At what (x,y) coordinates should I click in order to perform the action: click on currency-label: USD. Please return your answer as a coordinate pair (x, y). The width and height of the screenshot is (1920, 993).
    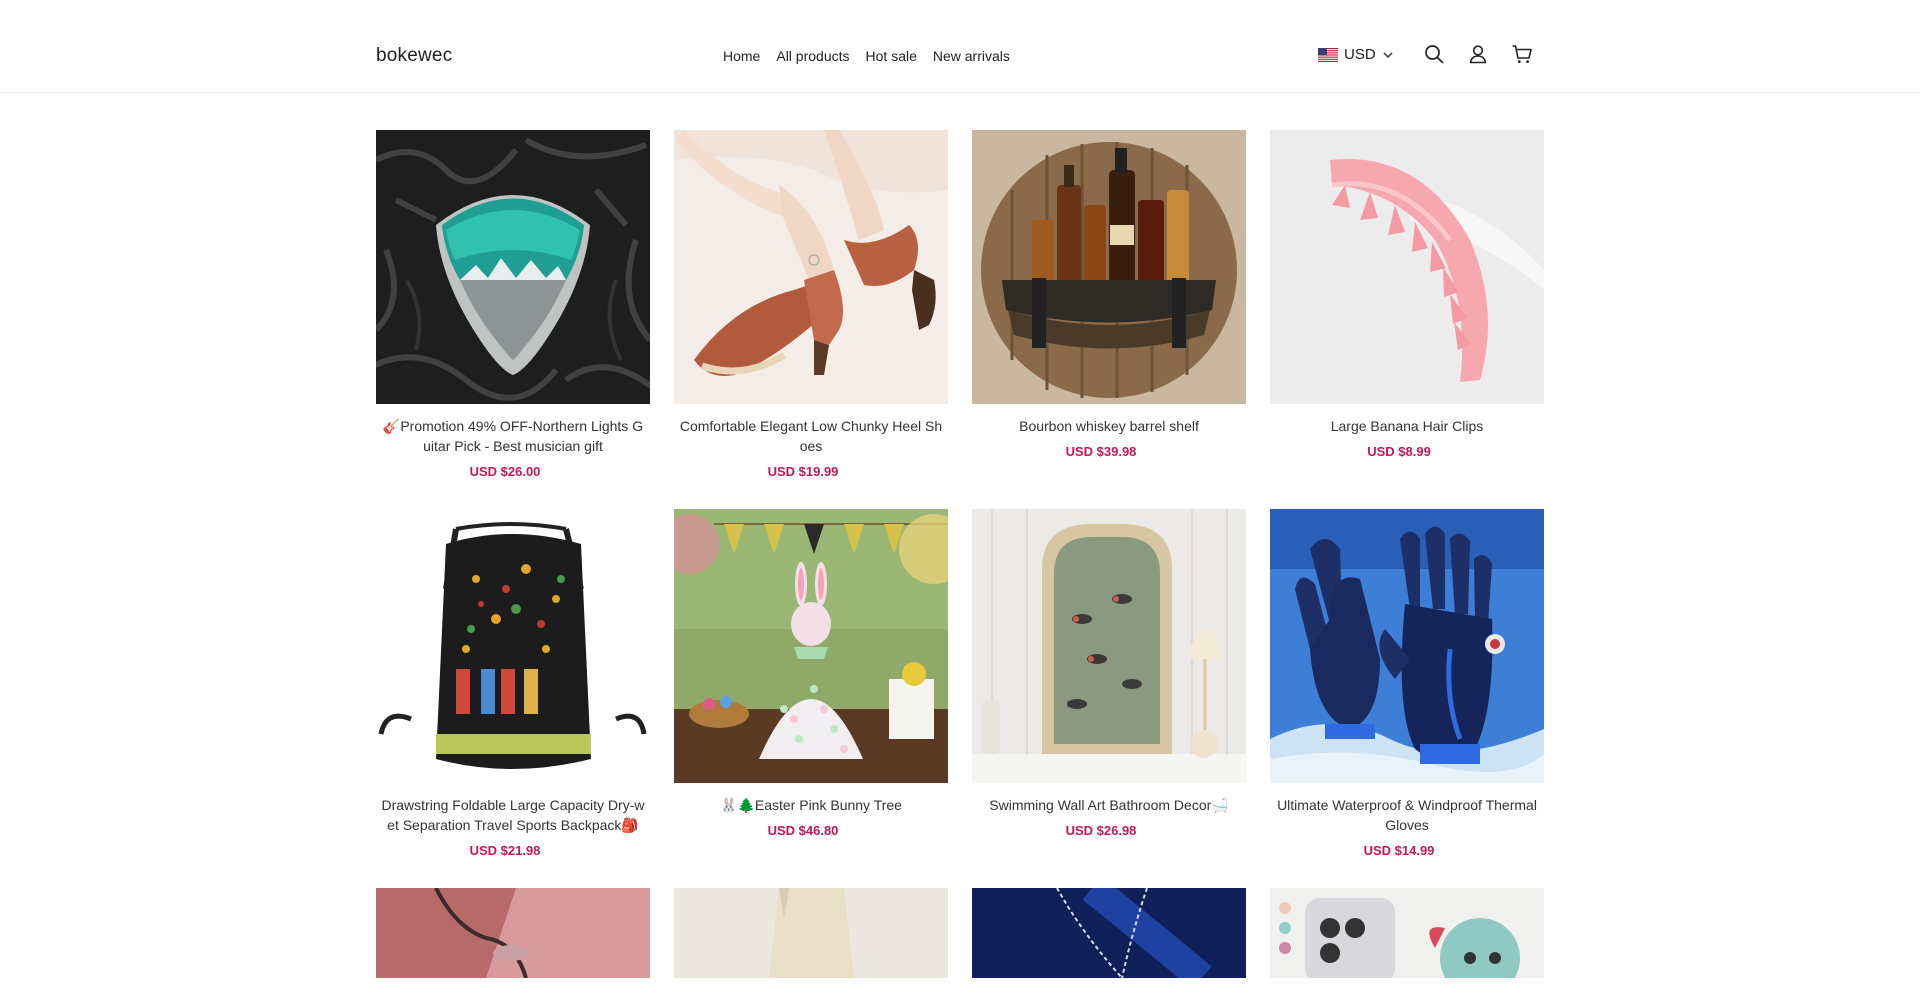
    Looking at the image, I should click on (1360, 54).